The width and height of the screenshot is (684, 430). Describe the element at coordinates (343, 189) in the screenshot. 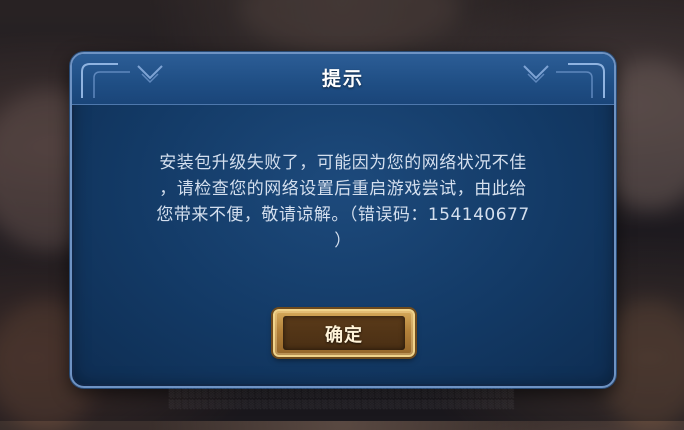

I see `message-line: ，请检查您的网络设置后重启游戏尝试，由此给` at that location.